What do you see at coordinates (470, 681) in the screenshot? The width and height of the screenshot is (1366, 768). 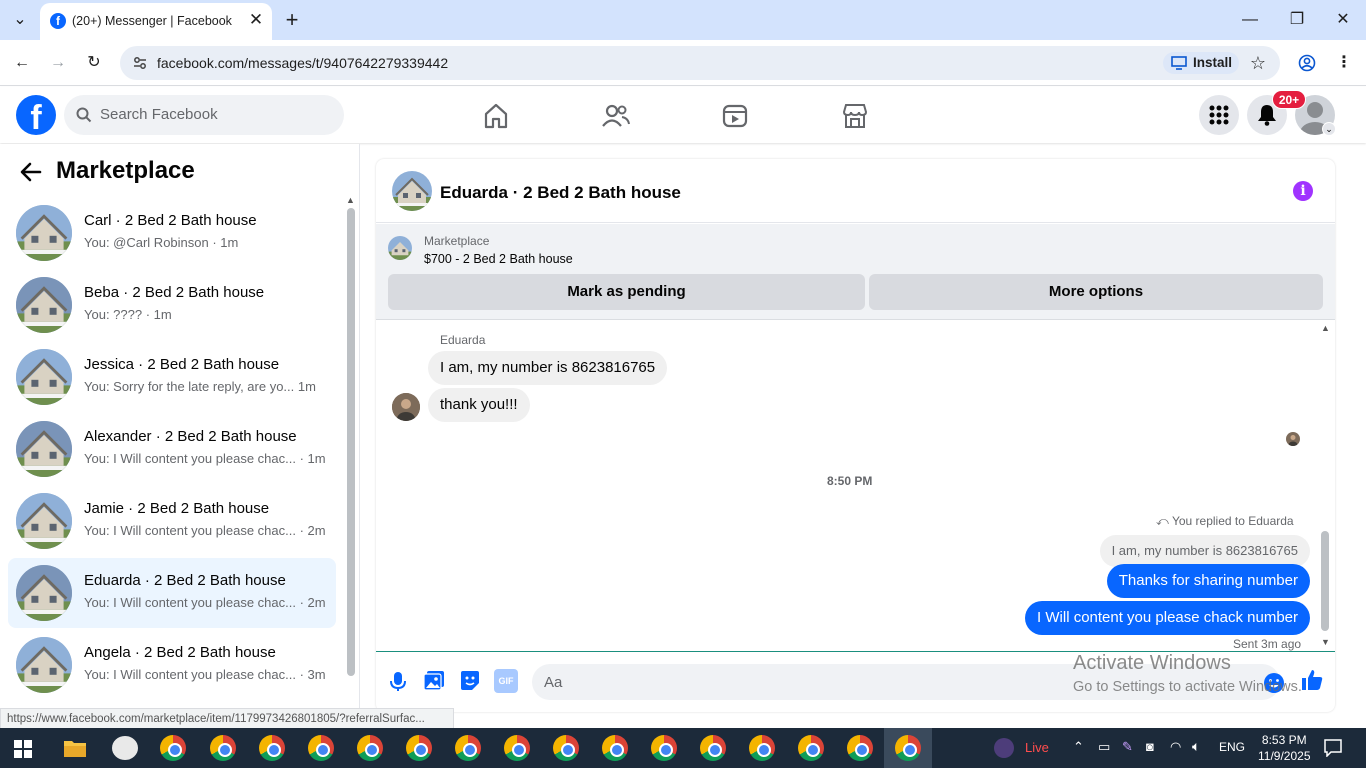 I see `sticker-icon` at bounding box center [470, 681].